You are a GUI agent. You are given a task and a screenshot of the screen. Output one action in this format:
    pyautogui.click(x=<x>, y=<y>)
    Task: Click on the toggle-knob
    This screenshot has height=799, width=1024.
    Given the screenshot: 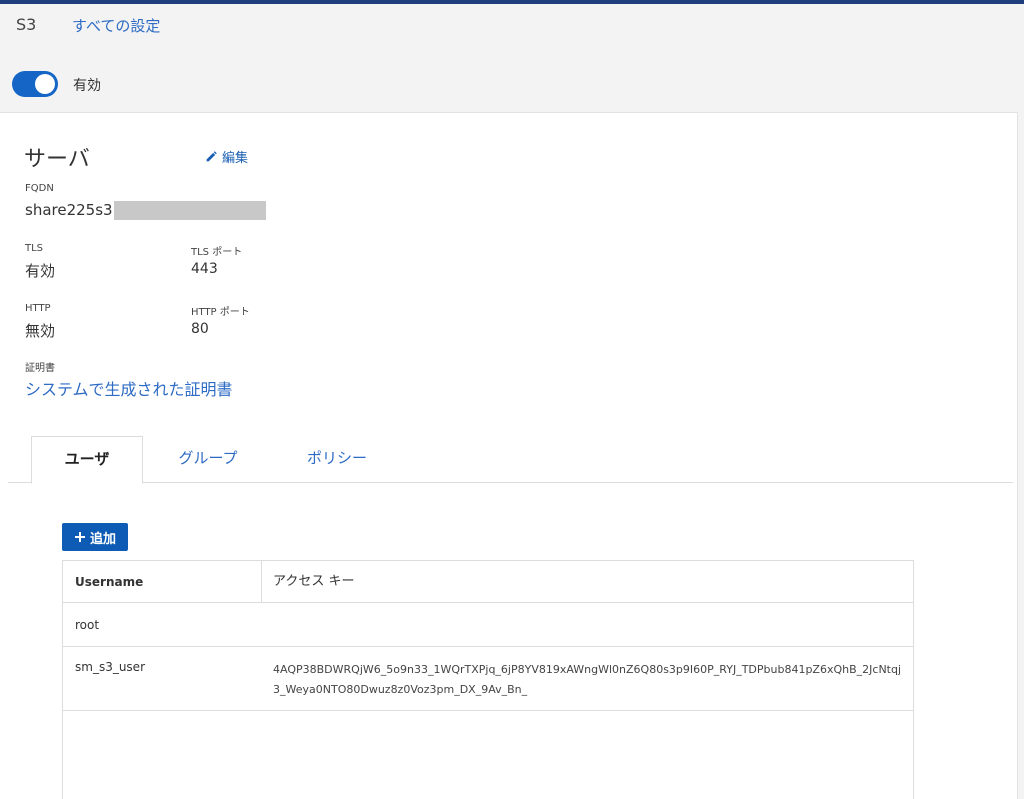 What is the action you would take?
    pyautogui.click(x=45, y=84)
    